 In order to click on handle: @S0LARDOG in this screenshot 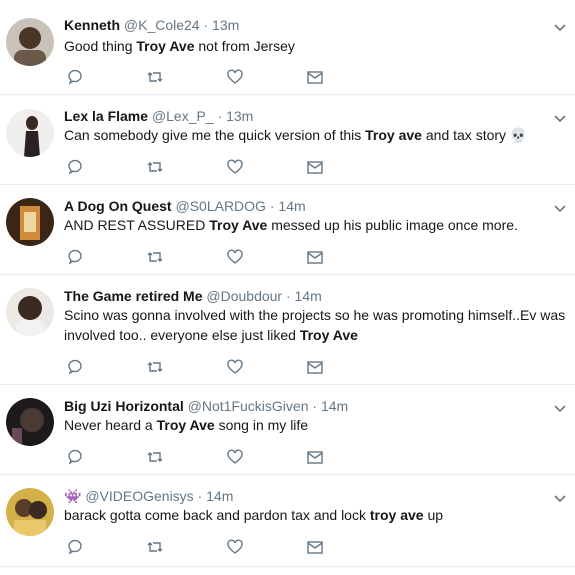, I will do `click(220, 206)`.